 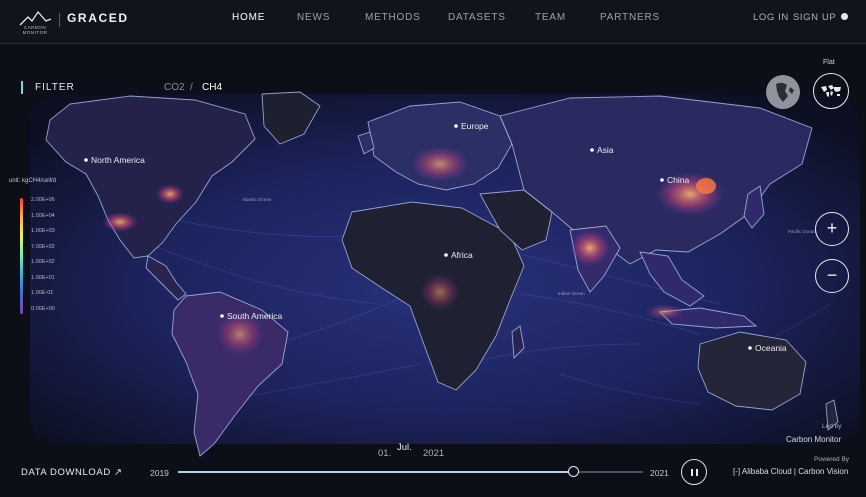 I want to click on led-by-name: Carbon Monitor, so click(x=814, y=439).